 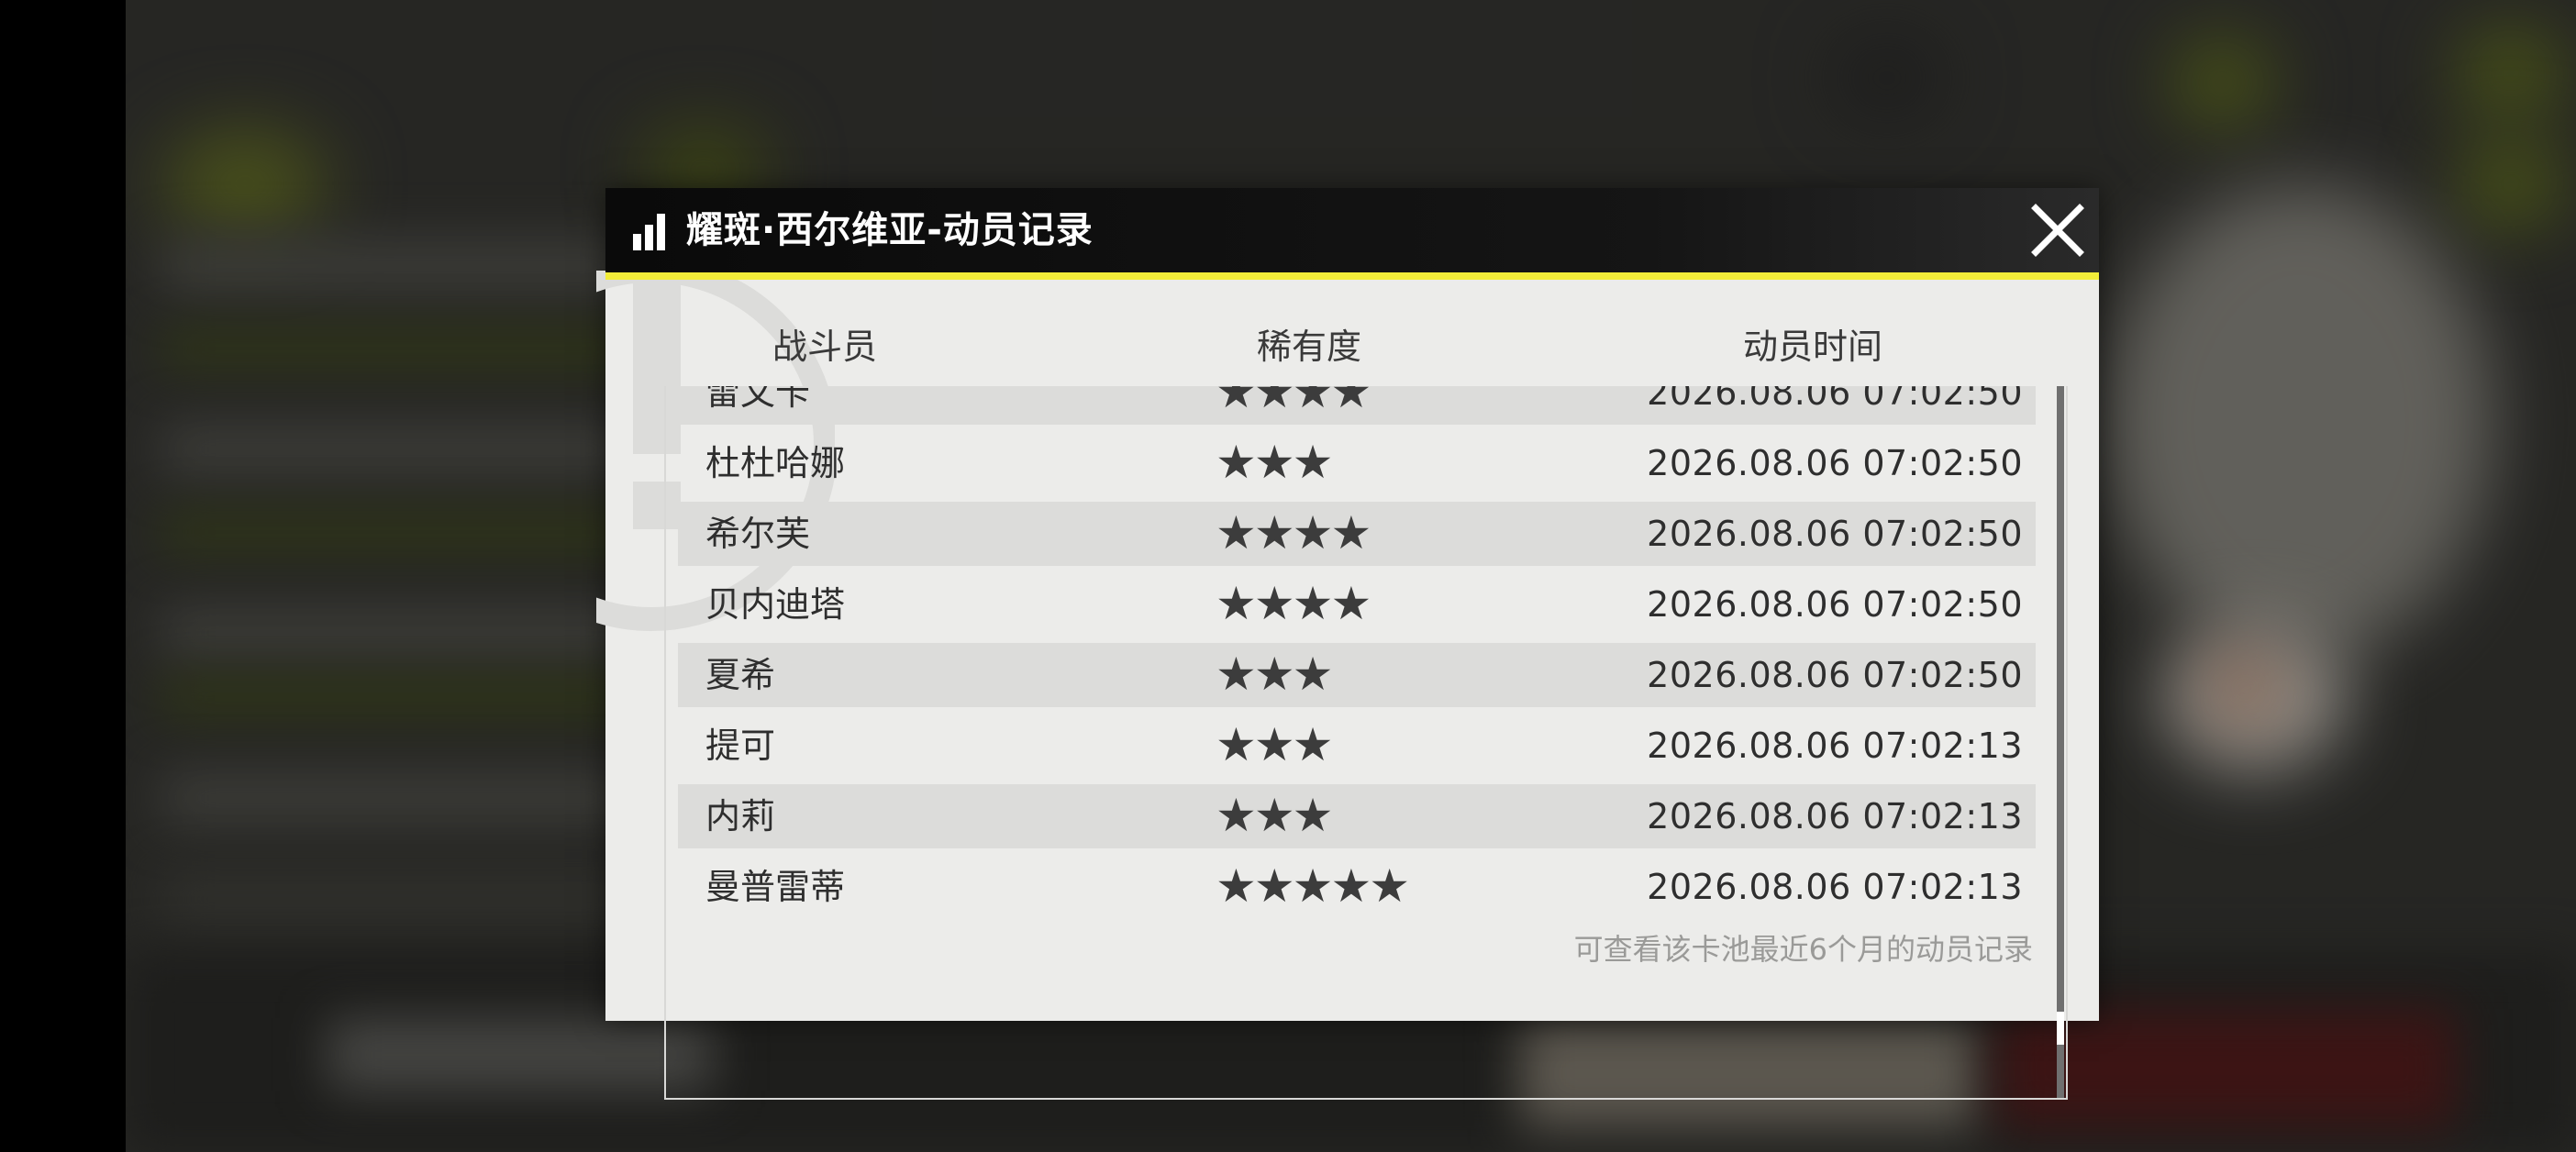 I want to click on column-header-time: 动员时间, so click(x=1813, y=347).